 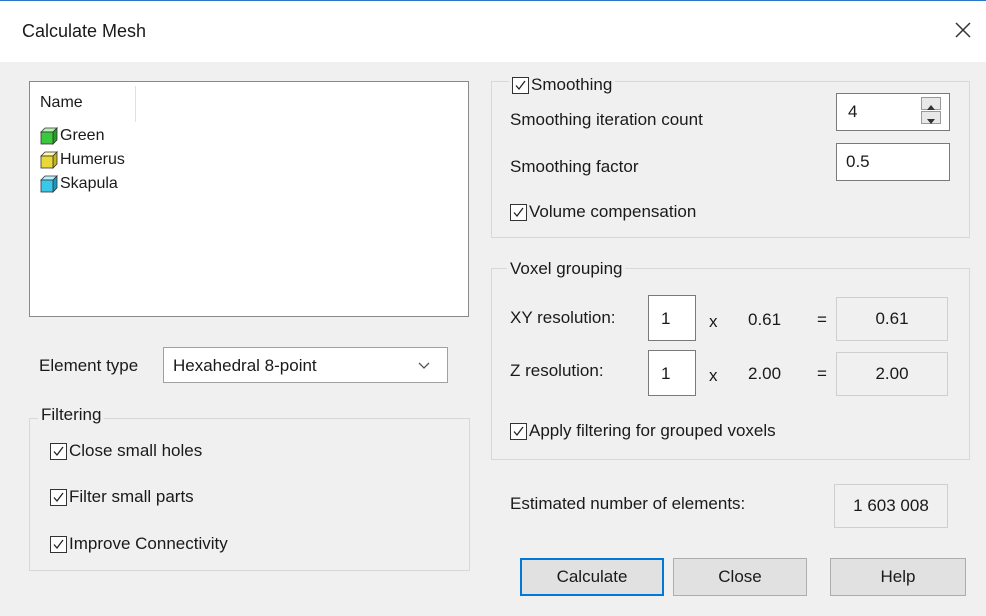 I want to click on z-result-field: 2.00, so click(x=892, y=374).